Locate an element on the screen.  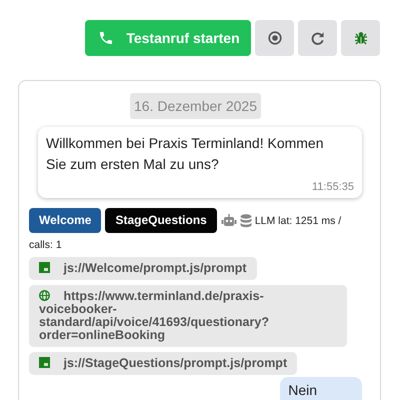
bug-icon is located at coordinates (361, 38).